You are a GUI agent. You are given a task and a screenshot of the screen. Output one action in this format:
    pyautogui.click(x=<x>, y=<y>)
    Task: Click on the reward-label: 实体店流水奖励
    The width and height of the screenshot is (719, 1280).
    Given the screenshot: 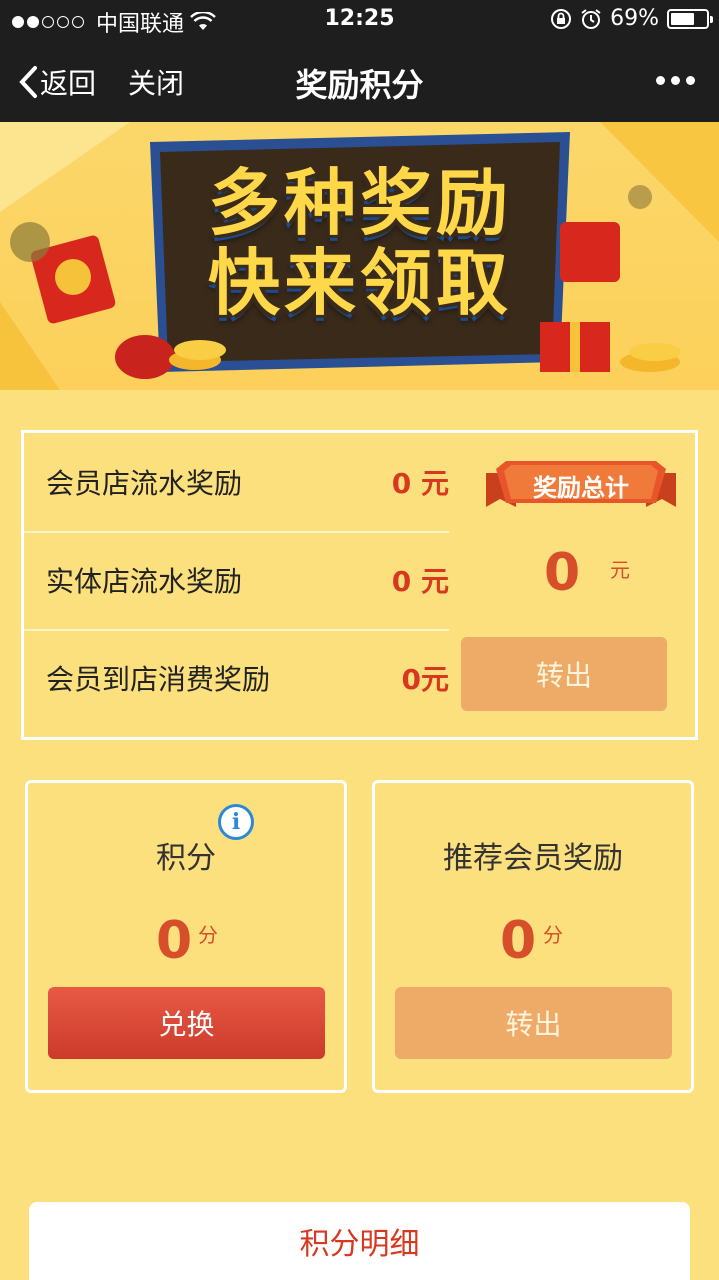 What is the action you would take?
    pyautogui.click(x=144, y=581)
    